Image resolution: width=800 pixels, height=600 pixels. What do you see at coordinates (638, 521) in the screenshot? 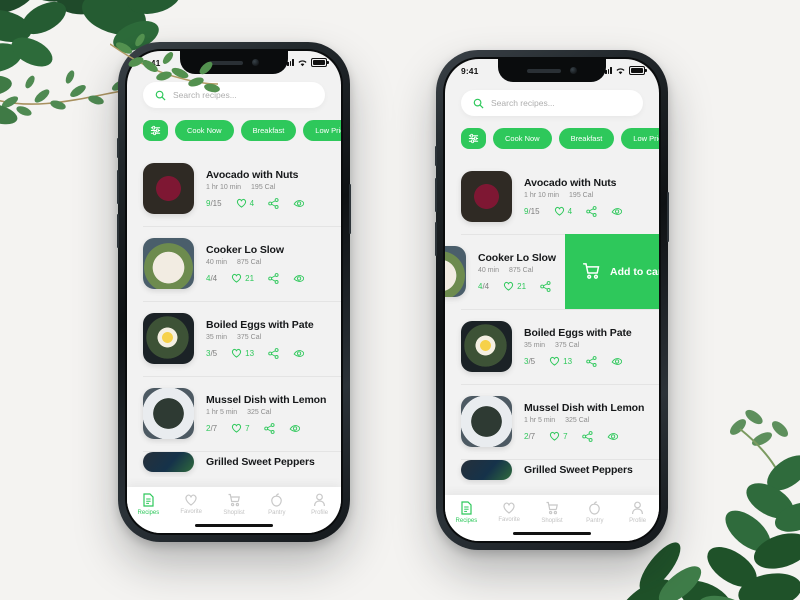
I see `tab-label: Profile` at bounding box center [638, 521].